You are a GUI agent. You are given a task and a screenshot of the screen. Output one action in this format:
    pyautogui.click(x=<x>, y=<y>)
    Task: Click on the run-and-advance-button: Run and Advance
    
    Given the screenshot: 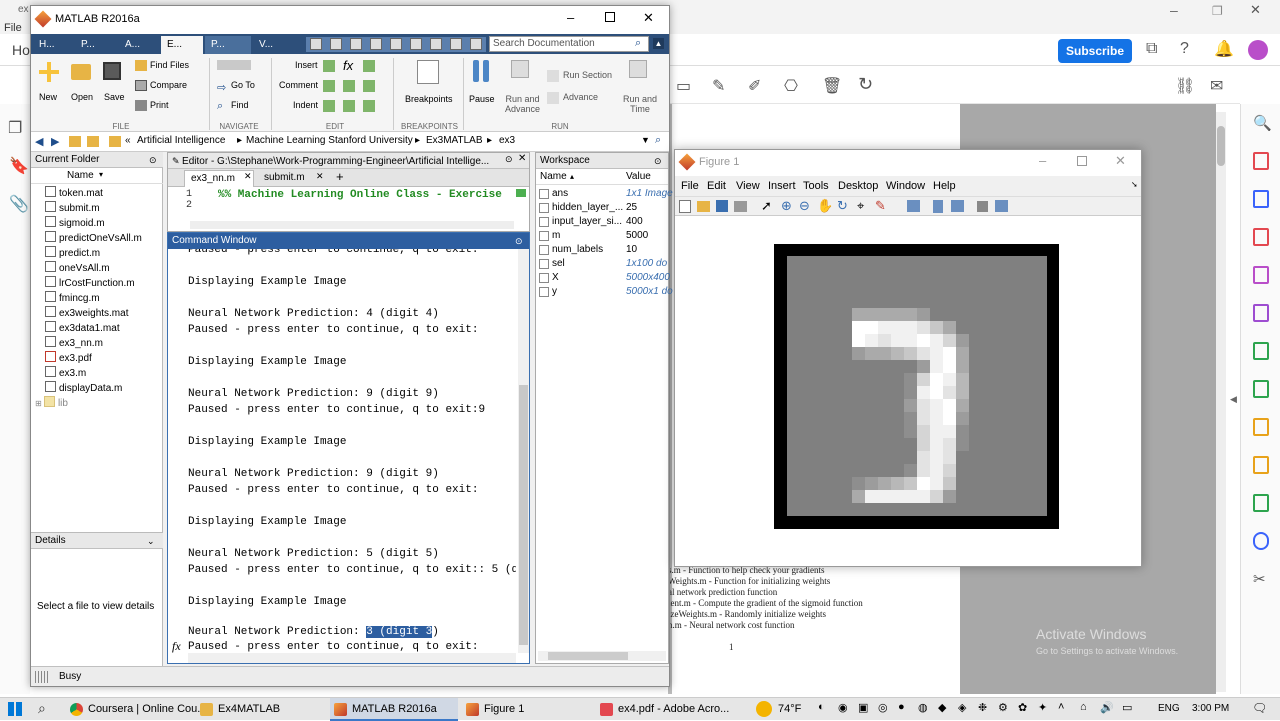 What is the action you would take?
    pyautogui.click(x=522, y=104)
    